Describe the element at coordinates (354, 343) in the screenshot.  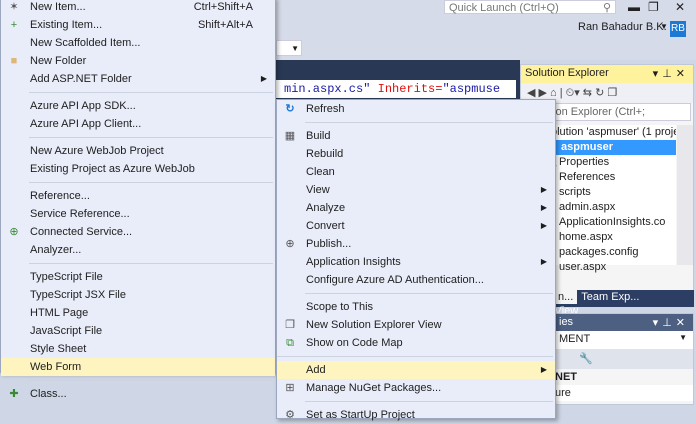
I see `menu-label: Show on Code Map` at that location.